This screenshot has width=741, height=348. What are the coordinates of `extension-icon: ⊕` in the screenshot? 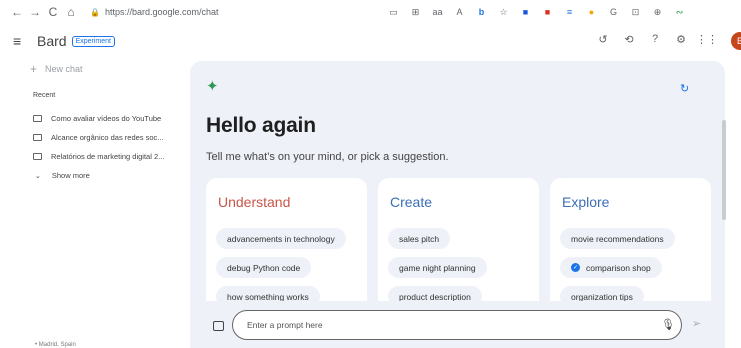 It's located at (657, 12).